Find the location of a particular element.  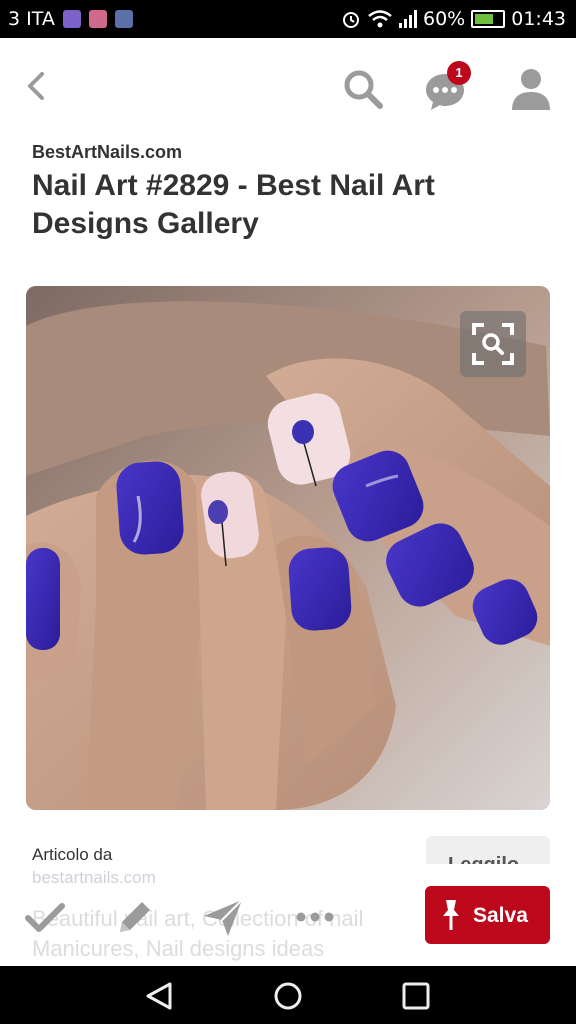

nav-home-icon is located at coordinates (288, 996).